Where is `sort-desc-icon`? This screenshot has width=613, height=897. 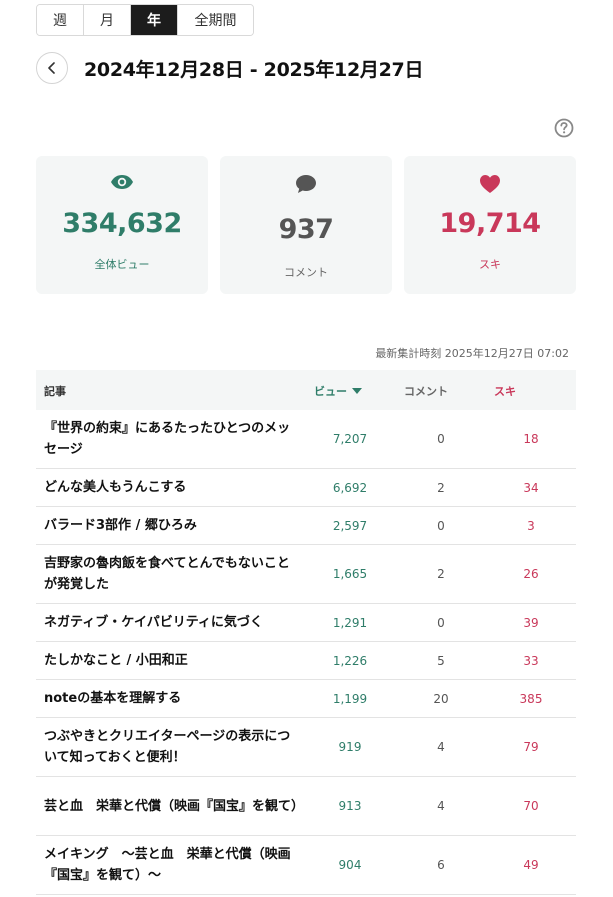 sort-desc-icon is located at coordinates (357, 391).